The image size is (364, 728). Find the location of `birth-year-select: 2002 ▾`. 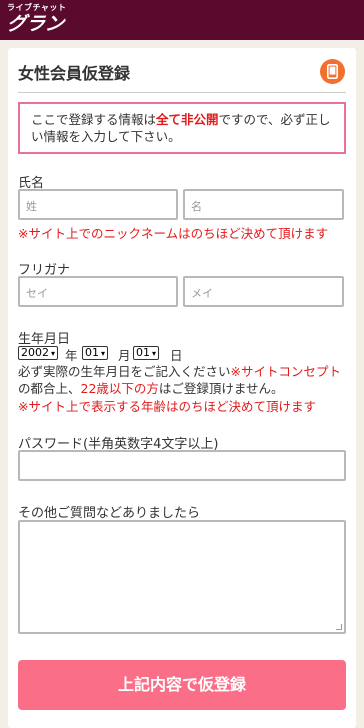

birth-year-select: 2002 ▾ is located at coordinates (38, 353).